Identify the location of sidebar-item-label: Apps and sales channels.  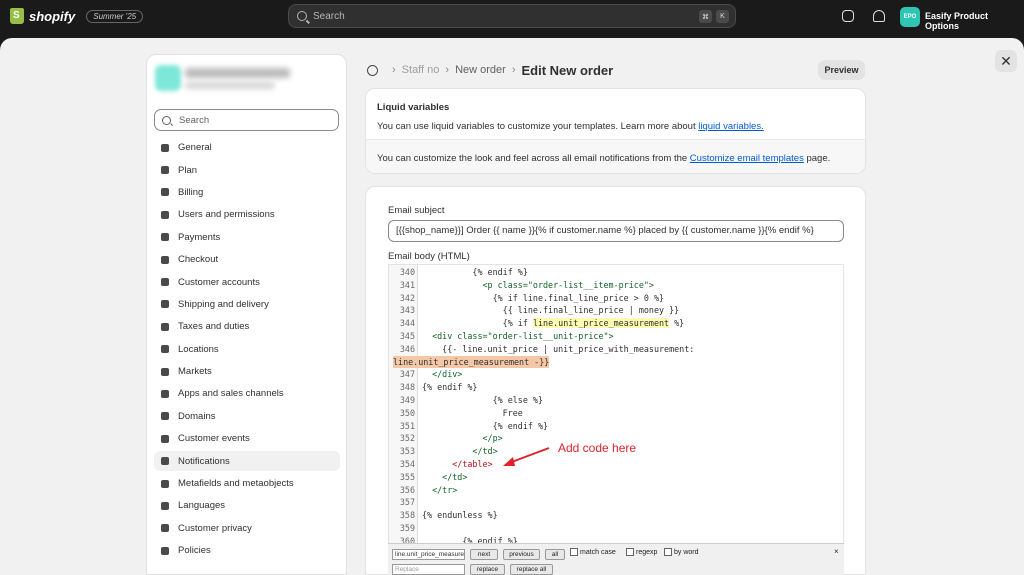
(231, 394).